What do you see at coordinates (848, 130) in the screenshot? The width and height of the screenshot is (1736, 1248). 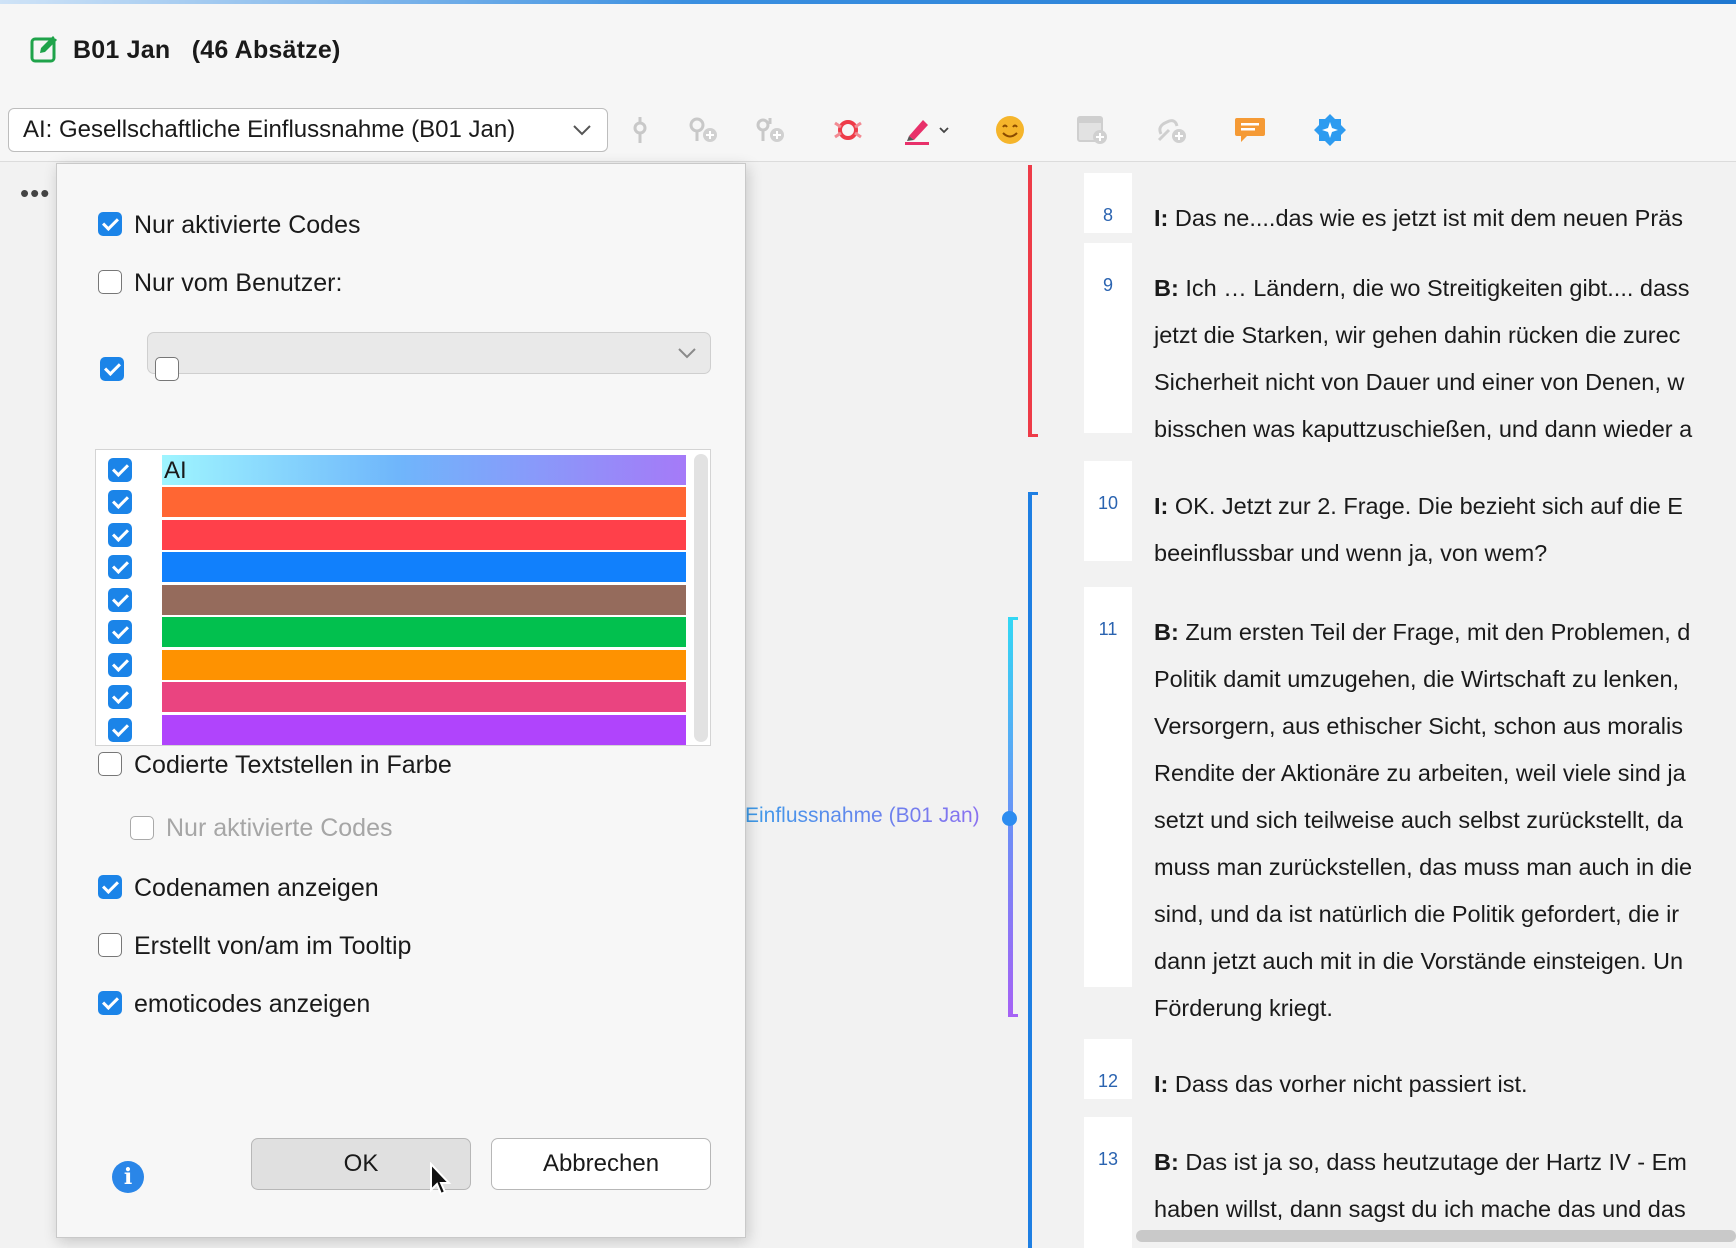 I see `code-highlight-icon` at bounding box center [848, 130].